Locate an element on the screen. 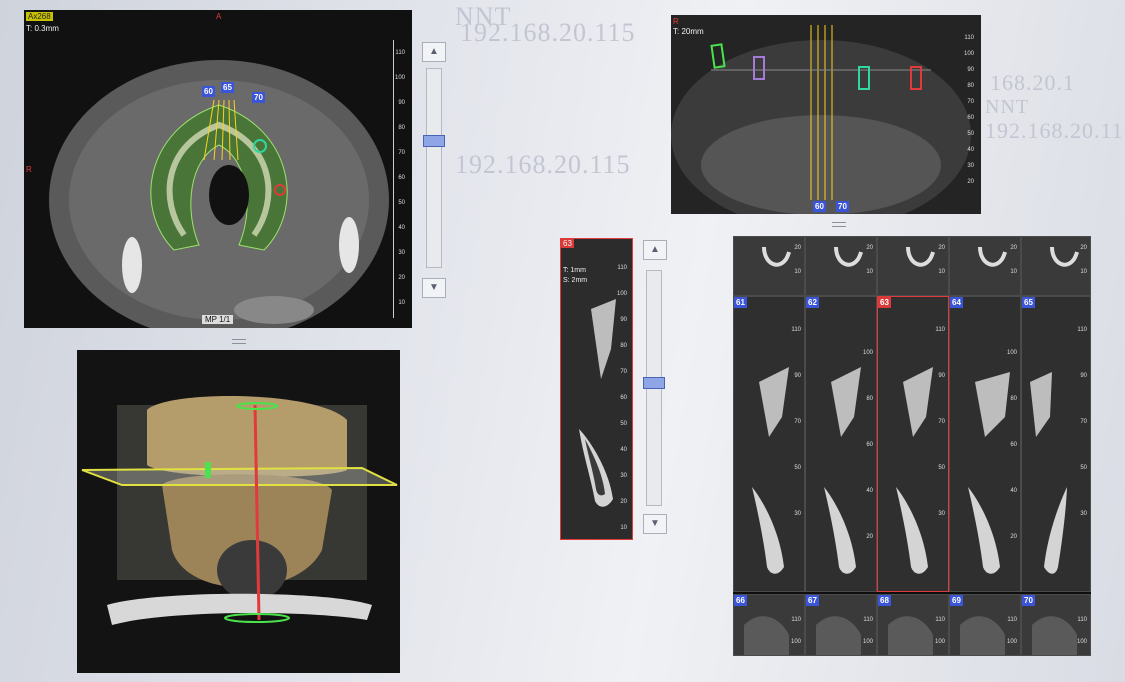 Image resolution: width=1125 pixels, height=682 pixels. cross-section-badge: 70 is located at coordinates (1028, 600).